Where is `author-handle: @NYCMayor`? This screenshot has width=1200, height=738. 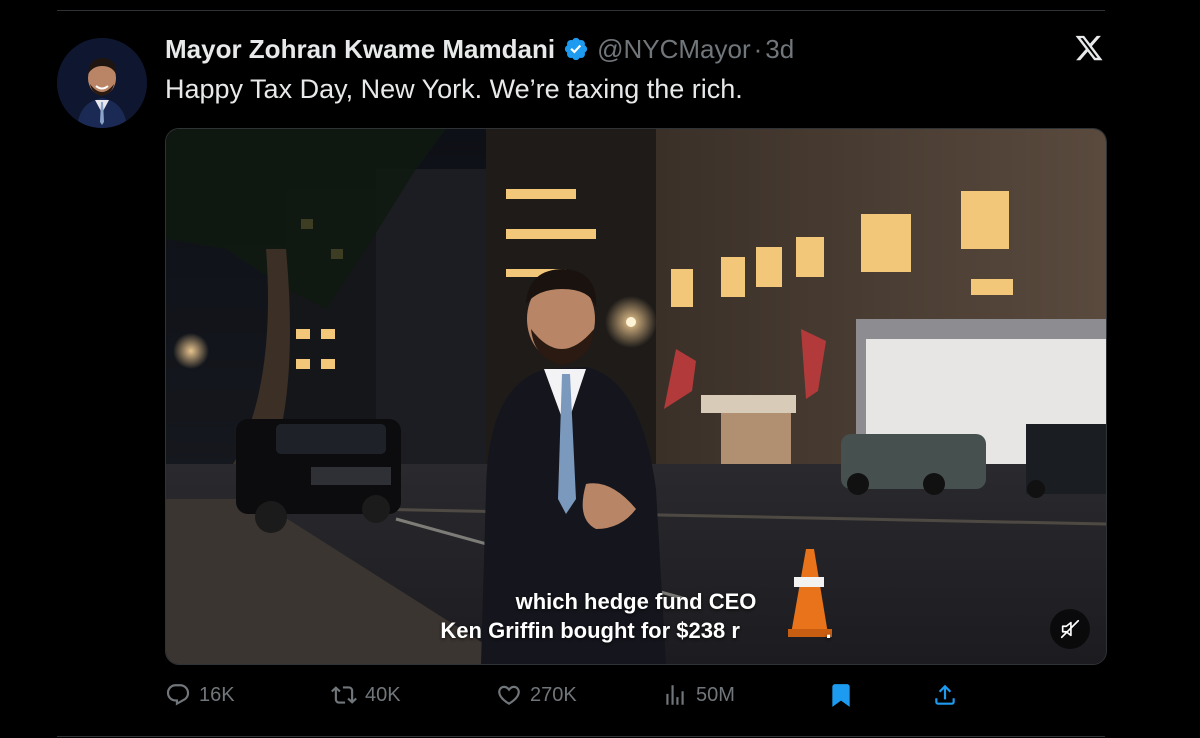 author-handle: @NYCMayor is located at coordinates (674, 49).